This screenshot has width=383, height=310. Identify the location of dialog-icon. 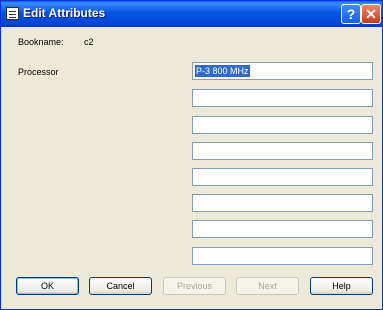
(12, 13).